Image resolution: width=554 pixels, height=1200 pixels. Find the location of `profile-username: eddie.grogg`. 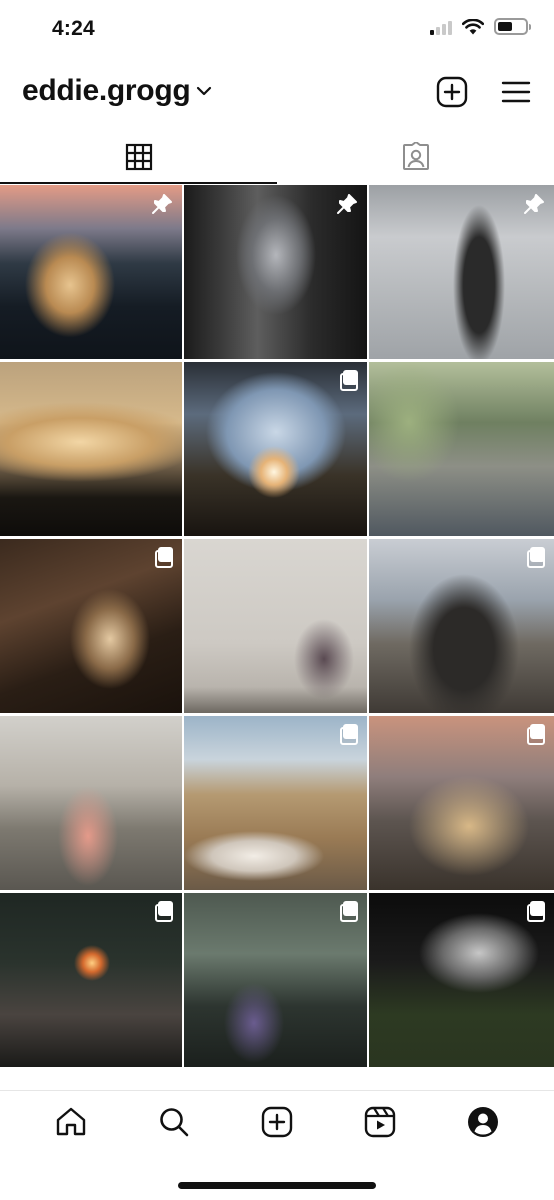

profile-username: eddie.grogg is located at coordinates (106, 90).